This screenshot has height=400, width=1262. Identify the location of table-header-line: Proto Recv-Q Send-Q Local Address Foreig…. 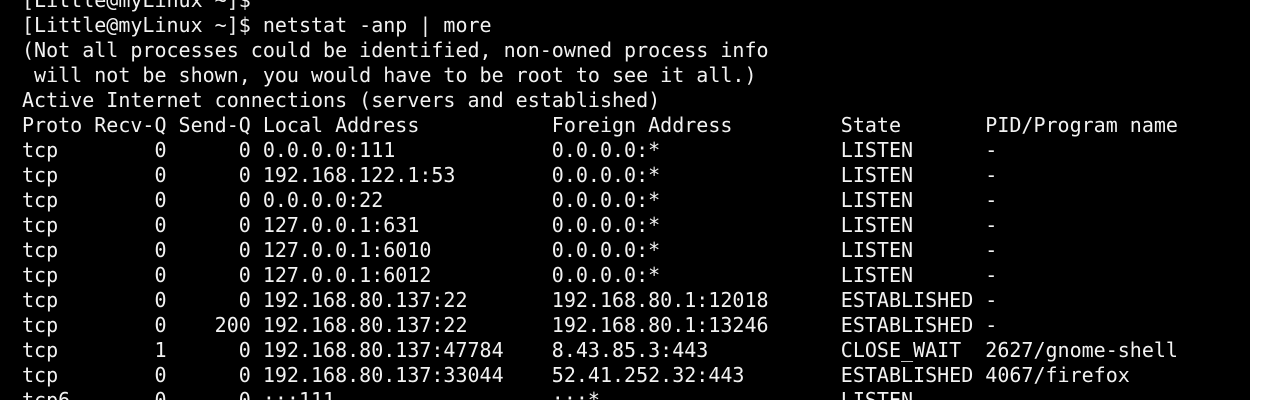
(600, 125).